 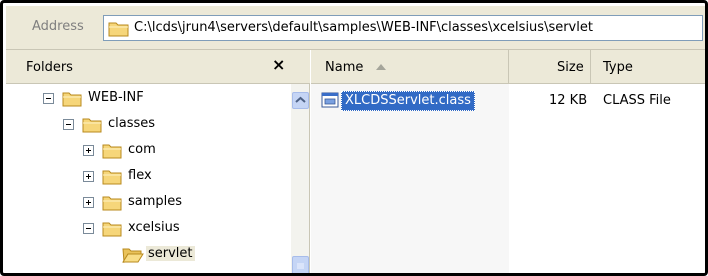 I want to click on tree-item-label: flex, so click(x=140, y=175).